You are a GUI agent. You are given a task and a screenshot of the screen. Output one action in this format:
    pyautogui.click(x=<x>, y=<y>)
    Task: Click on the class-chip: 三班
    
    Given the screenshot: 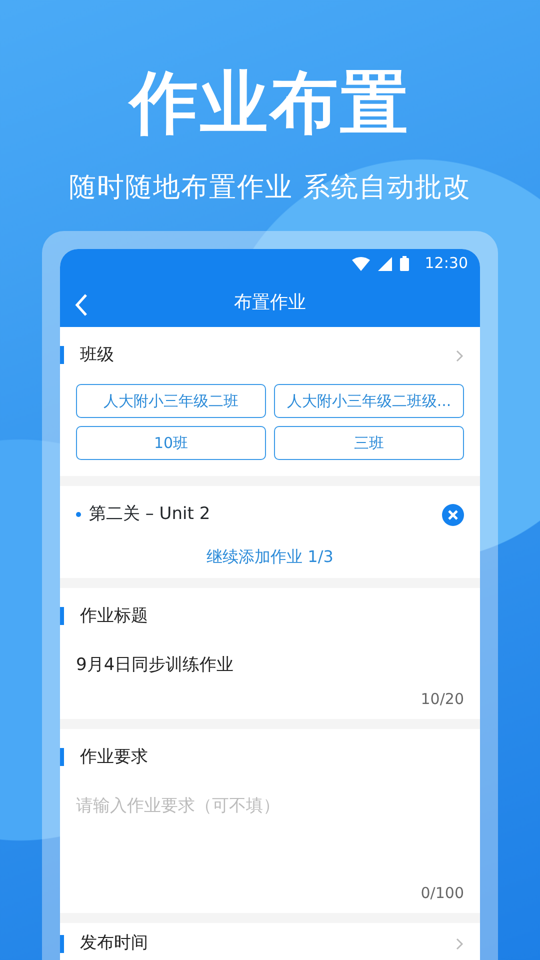 What is the action you would take?
    pyautogui.click(x=369, y=443)
    